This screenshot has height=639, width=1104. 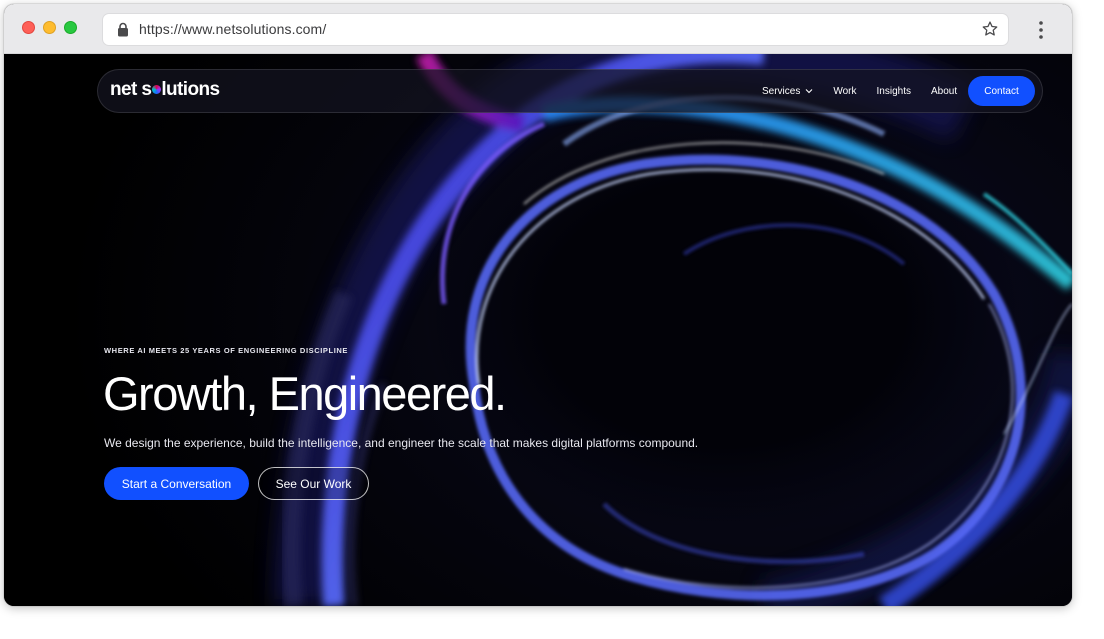 I want to click on nav-item-services: Services, so click(x=787, y=91).